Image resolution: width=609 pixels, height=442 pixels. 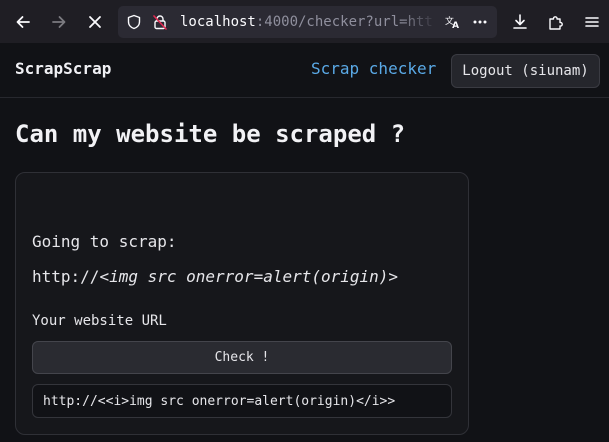 I want to click on hamburger-menu-icon, so click(x=592, y=22).